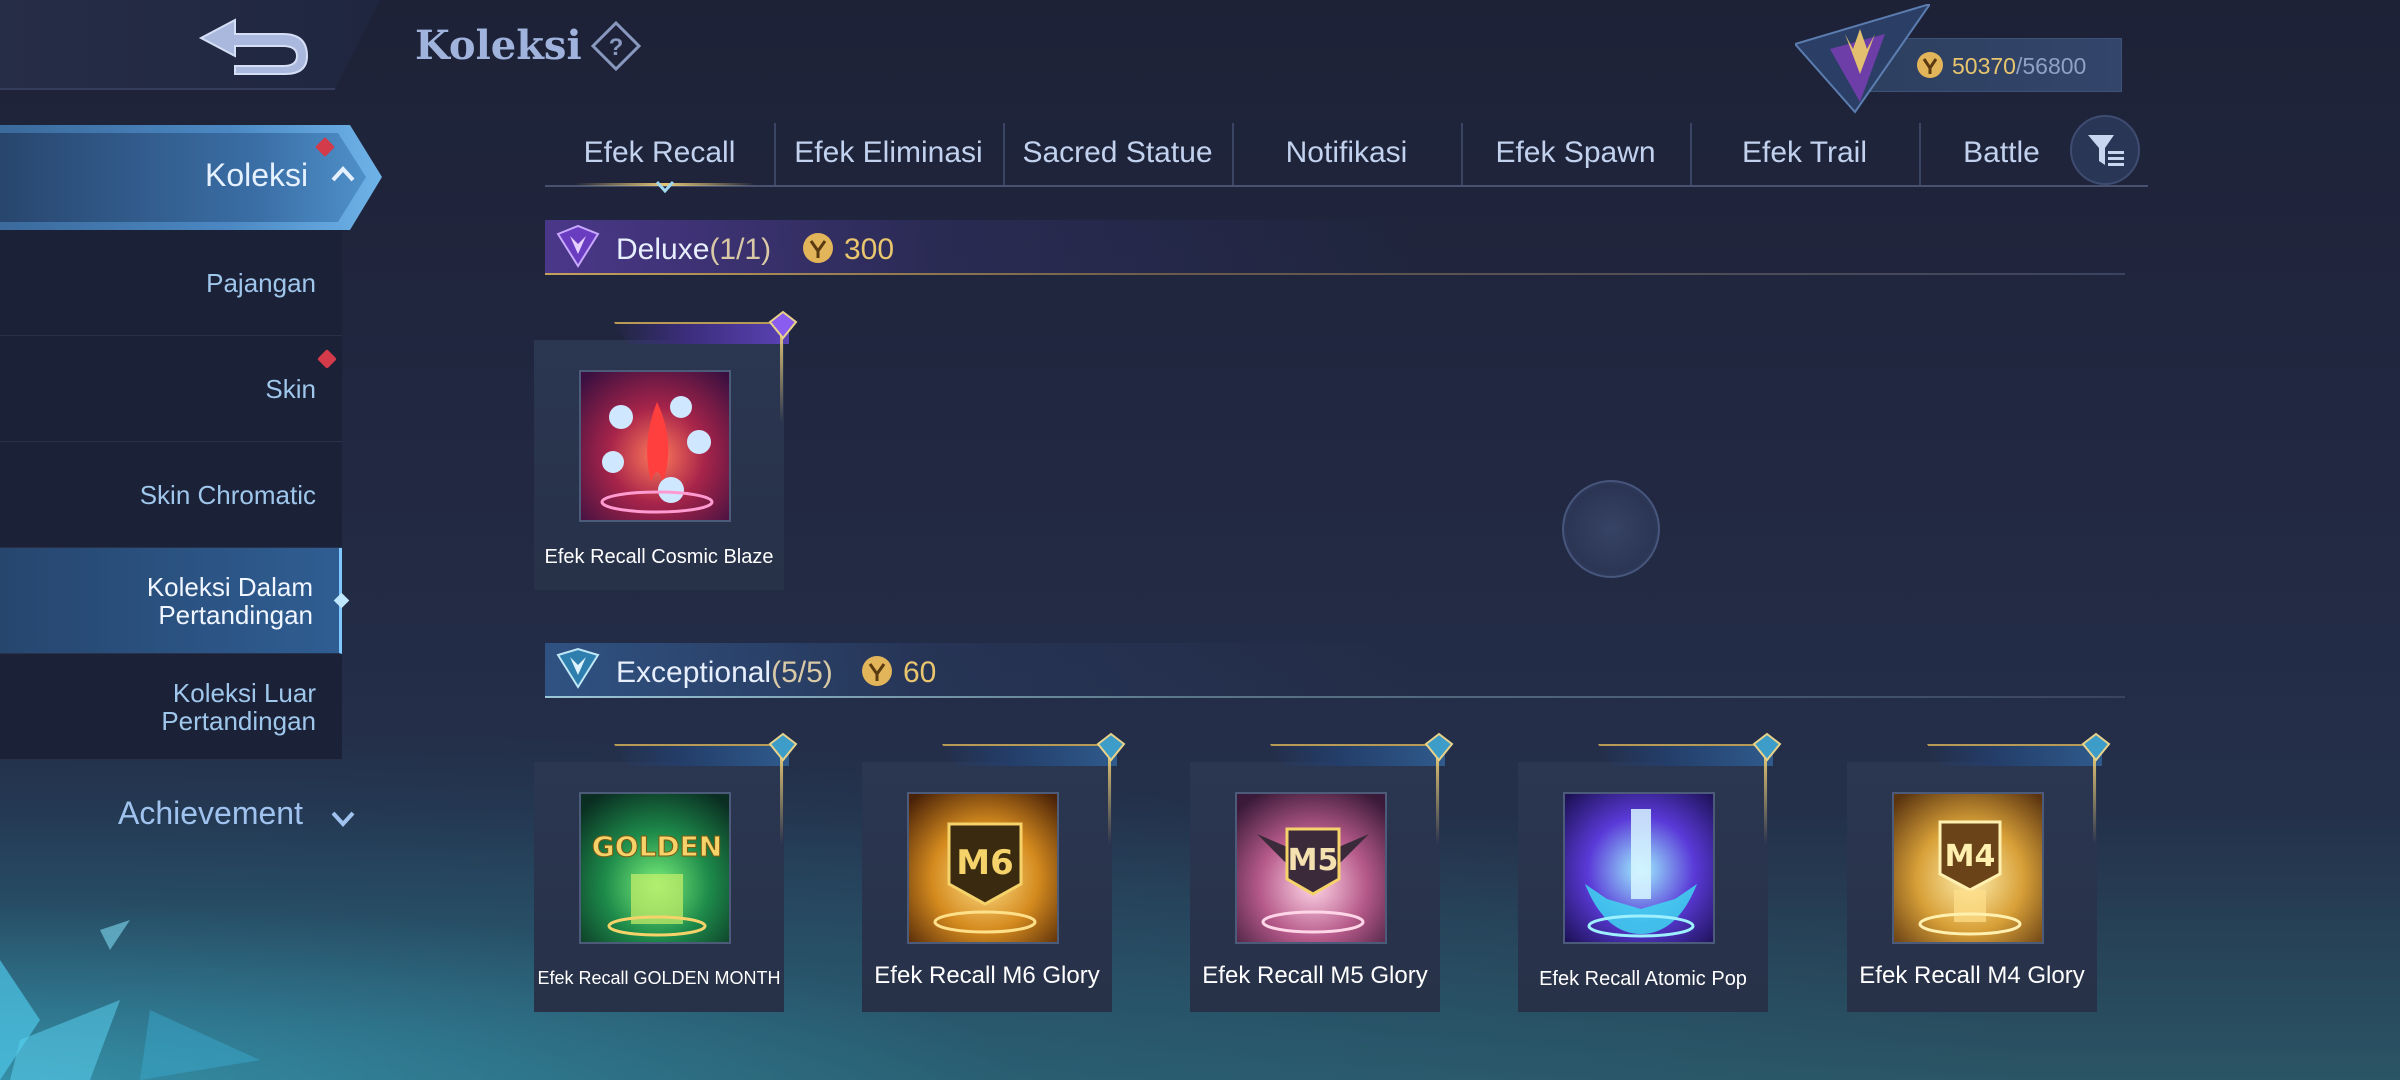 The width and height of the screenshot is (2400, 1080). I want to click on collection-card-golden-month: GOLDEN Efek Recall GOLDEN MONTH, so click(666, 872).